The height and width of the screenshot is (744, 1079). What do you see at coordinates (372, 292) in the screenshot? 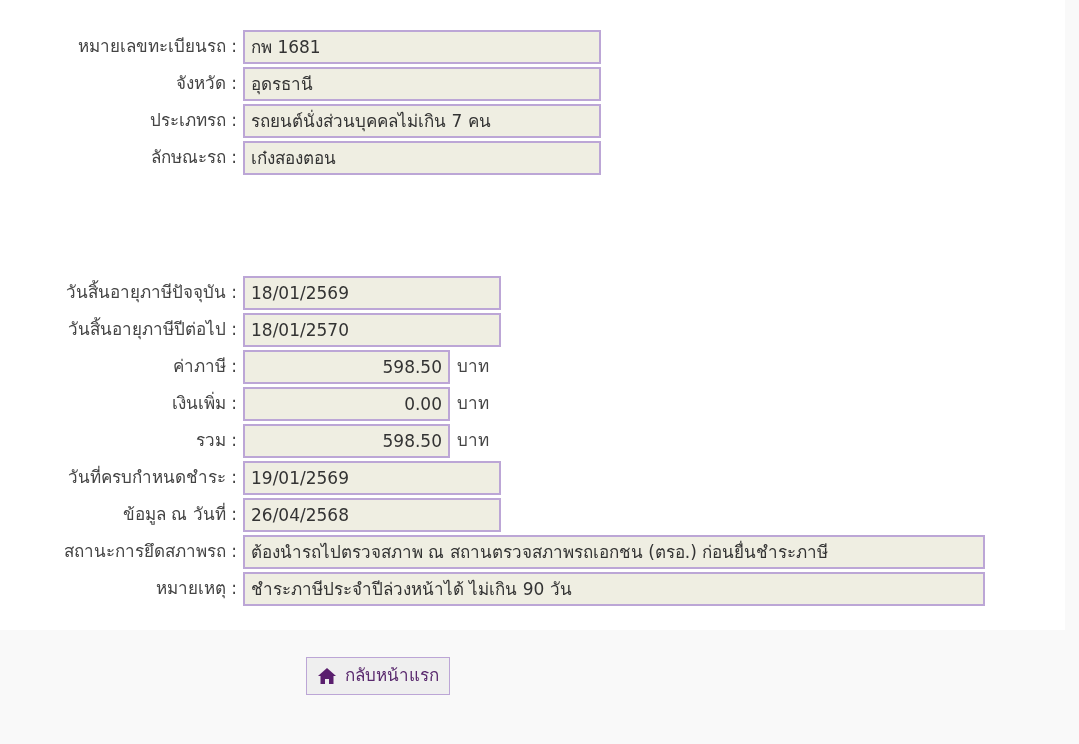
I see `input-field: 18/01/2569` at bounding box center [372, 292].